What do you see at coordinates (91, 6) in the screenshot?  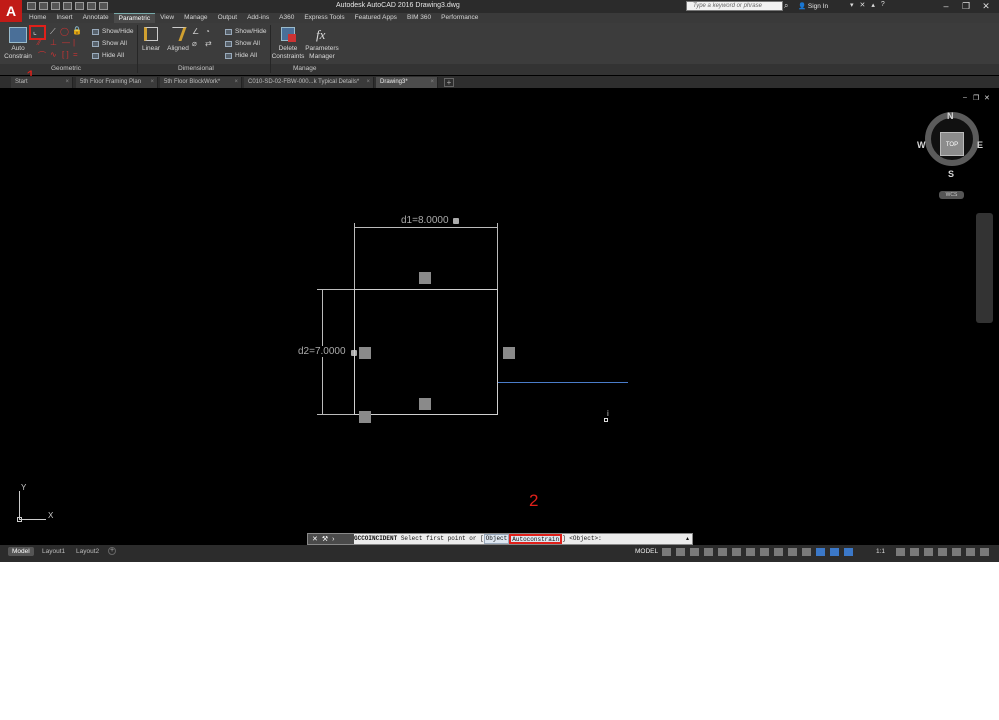 I see `undo-icon` at bounding box center [91, 6].